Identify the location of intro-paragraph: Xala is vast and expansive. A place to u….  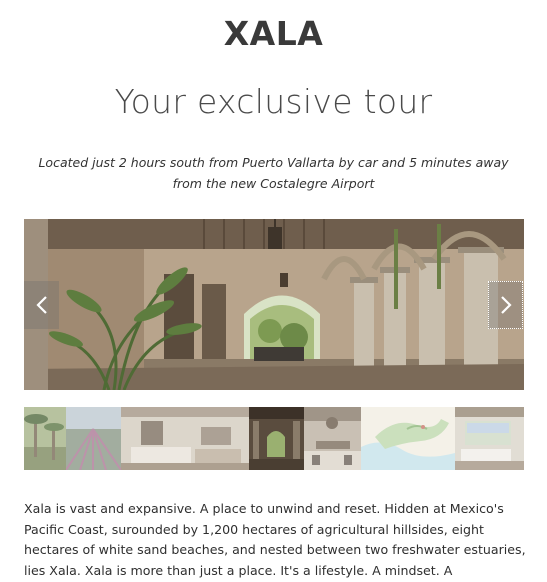
(275, 539).